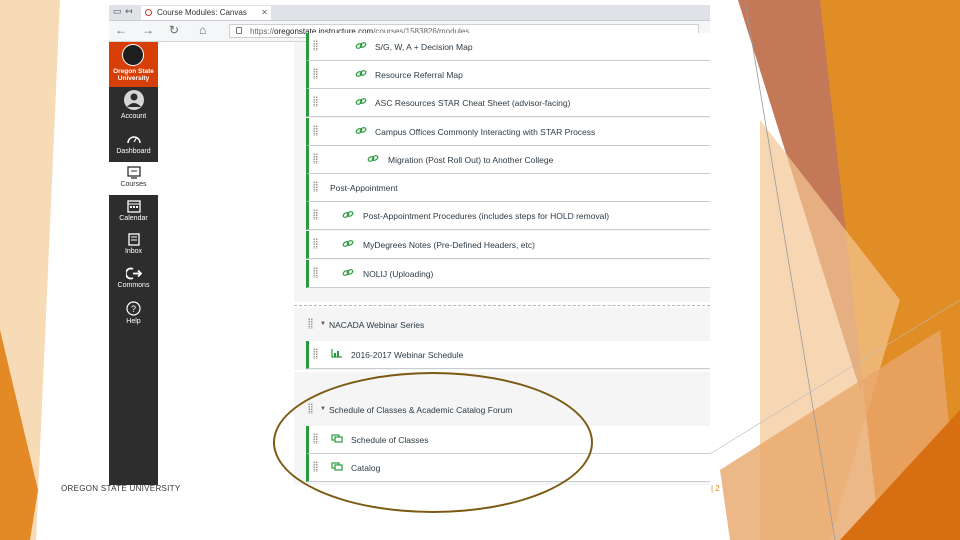 Image resolution: width=960 pixels, height=540 pixels. What do you see at coordinates (409, 13) in the screenshot?
I see `browser-tab-strip: ▭ ↤ Course Modules: Canvas ✕` at bounding box center [409, 13].